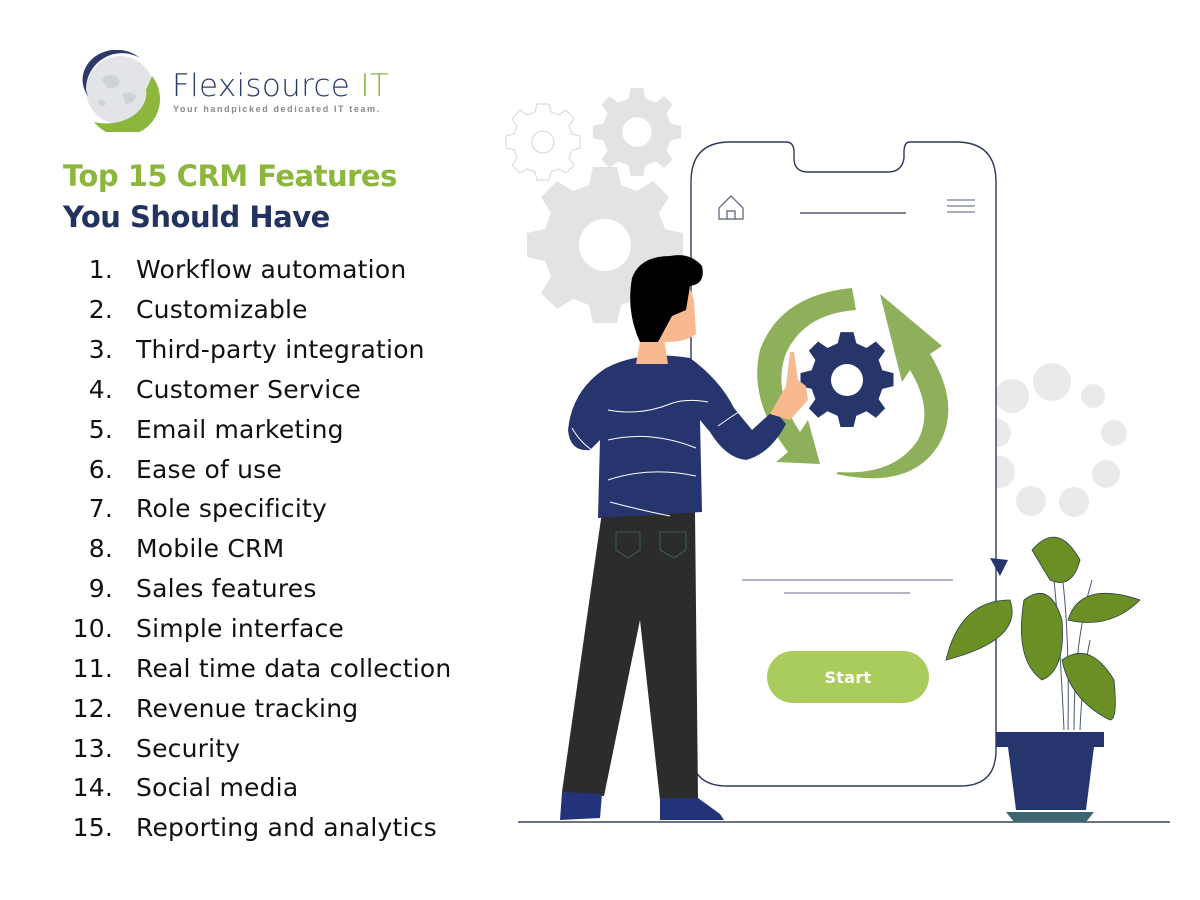 This screenshot has height=900, width=1200. What do you see at coordinates (375, 86) in the screenshot?
I see `brand-name-suffix: IT` at bounding box center [375, 86].